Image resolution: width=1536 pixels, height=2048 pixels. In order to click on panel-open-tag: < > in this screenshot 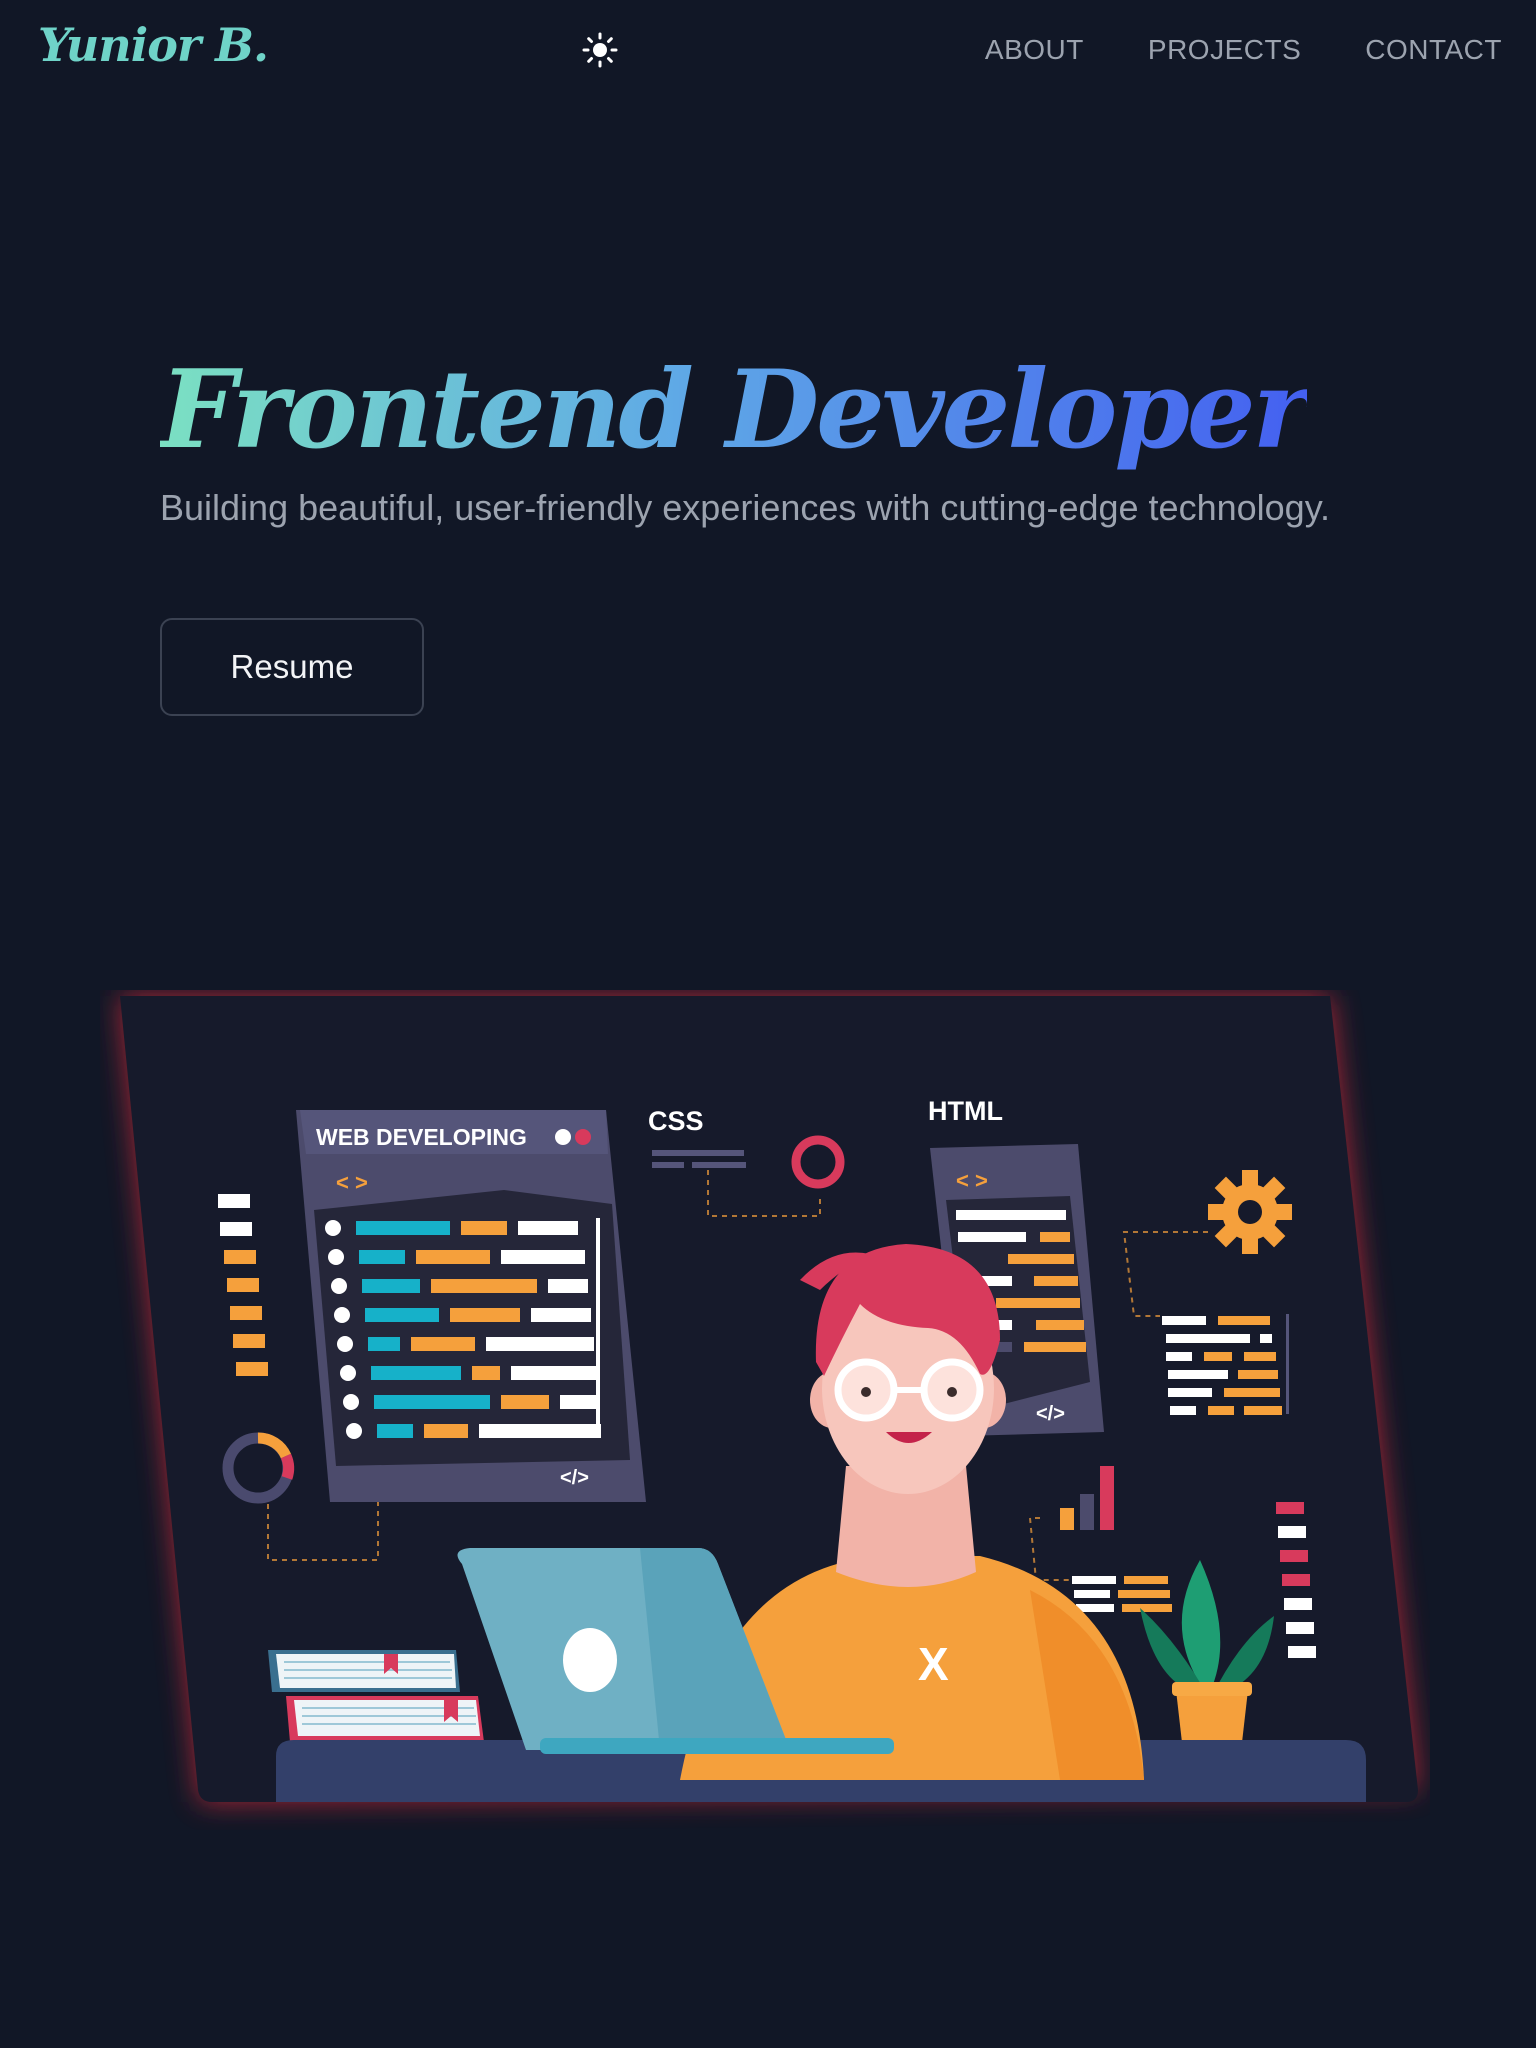, I will do `click(352, 1182)`.